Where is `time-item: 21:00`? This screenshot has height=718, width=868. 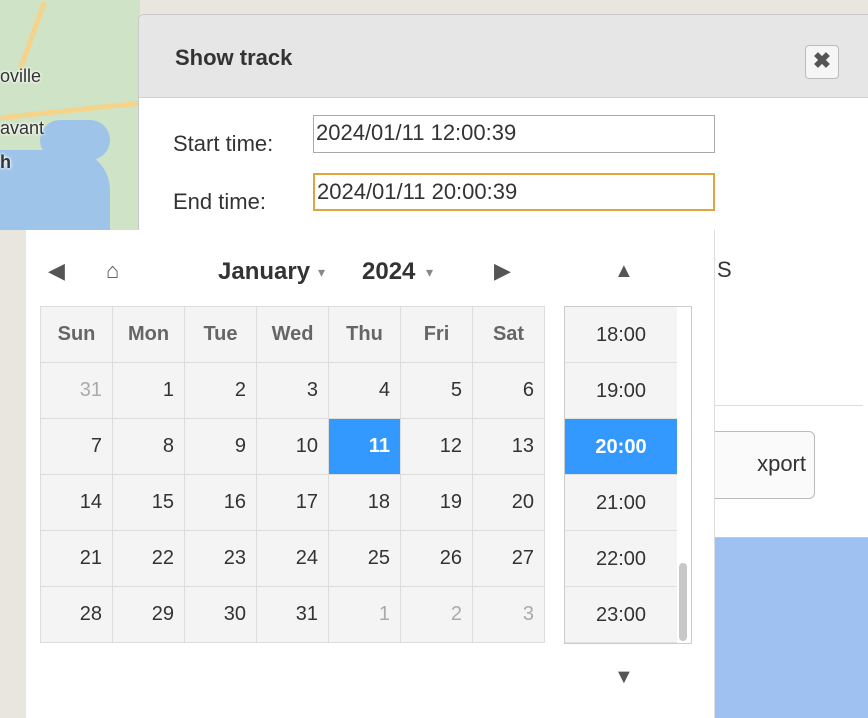 time-item: 21:00 is located at coordinates (621, 503).